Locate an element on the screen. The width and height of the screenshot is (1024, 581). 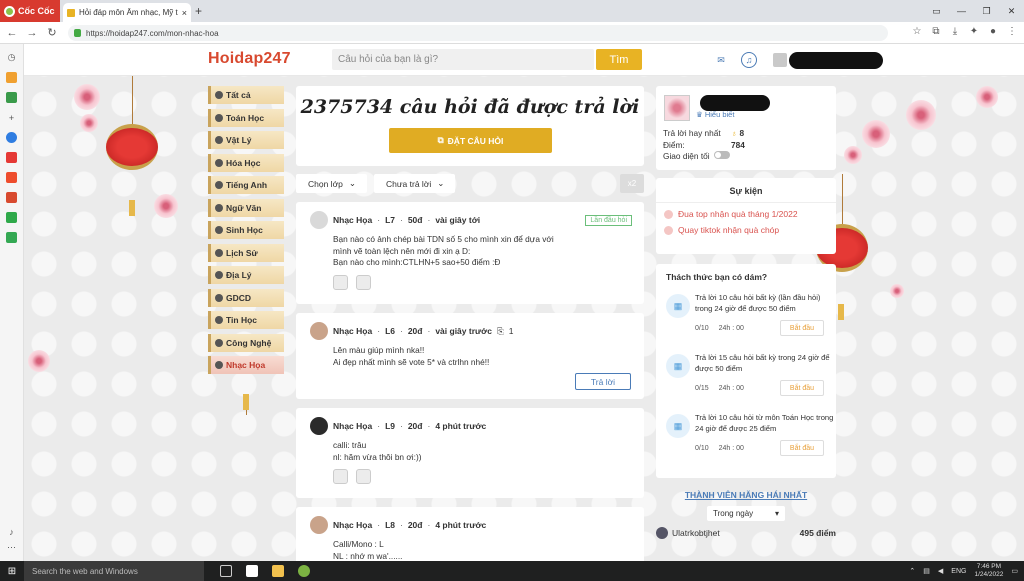
crown-icon is located at coordinates (11, 77).